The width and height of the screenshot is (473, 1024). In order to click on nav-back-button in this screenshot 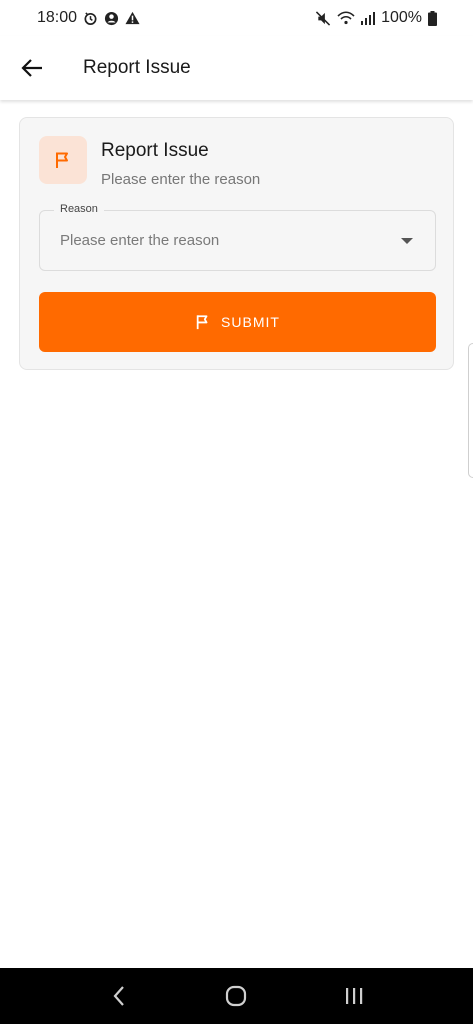, I will do `click(119, 996)`.